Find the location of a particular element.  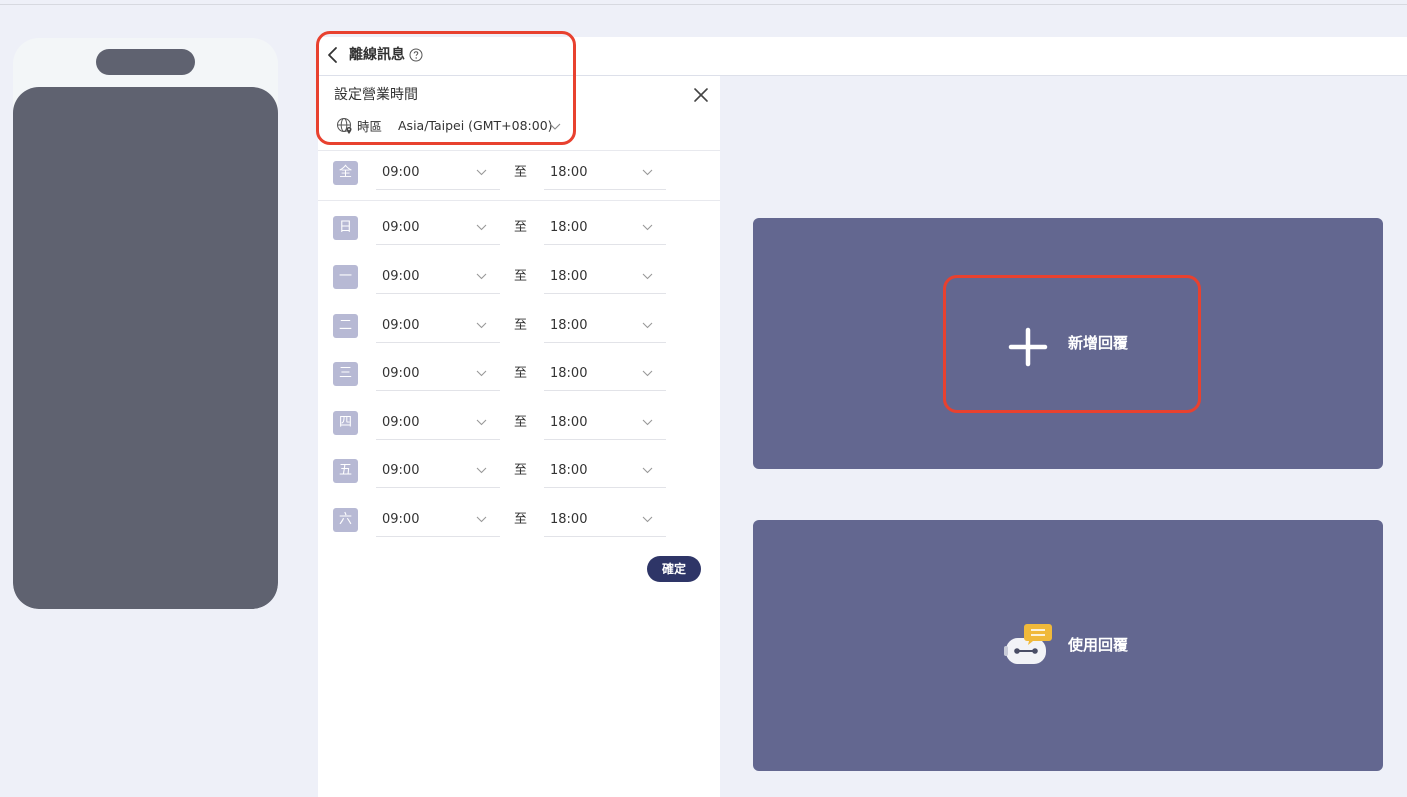

phone-screen is located at coordinates (145, 348).